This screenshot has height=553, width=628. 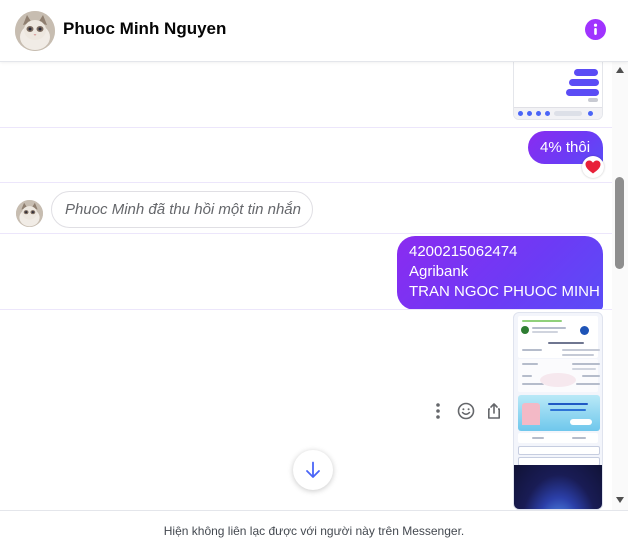 I want to click on arrow-down-icon, so click(x=313, y=469).